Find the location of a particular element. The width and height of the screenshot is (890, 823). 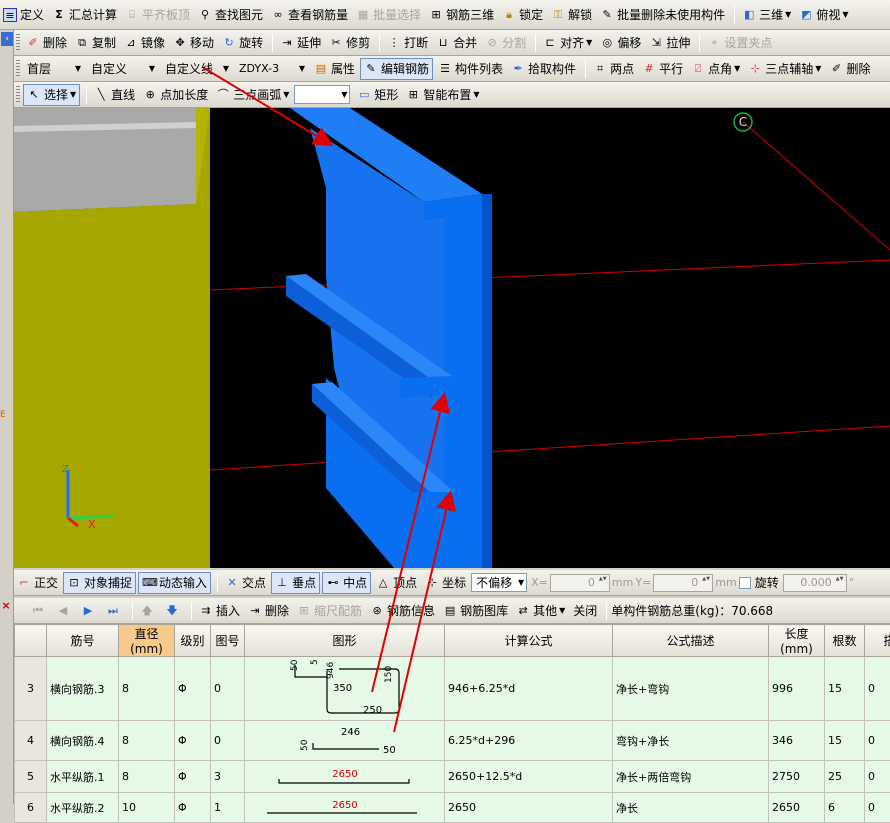

move-button: ✥移动 is located at coordinates (193, 43).